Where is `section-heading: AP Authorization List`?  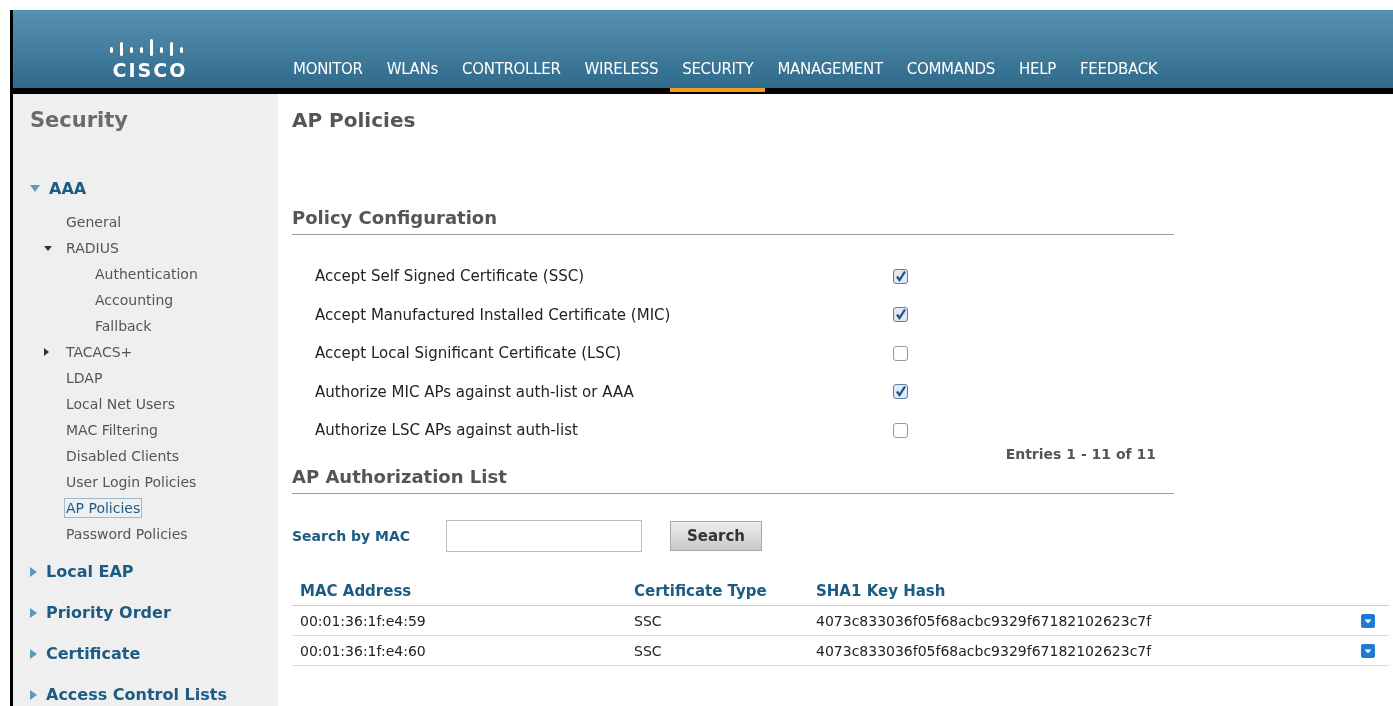
section-heading: AP Authorization List is located at coordinates (399, 476).